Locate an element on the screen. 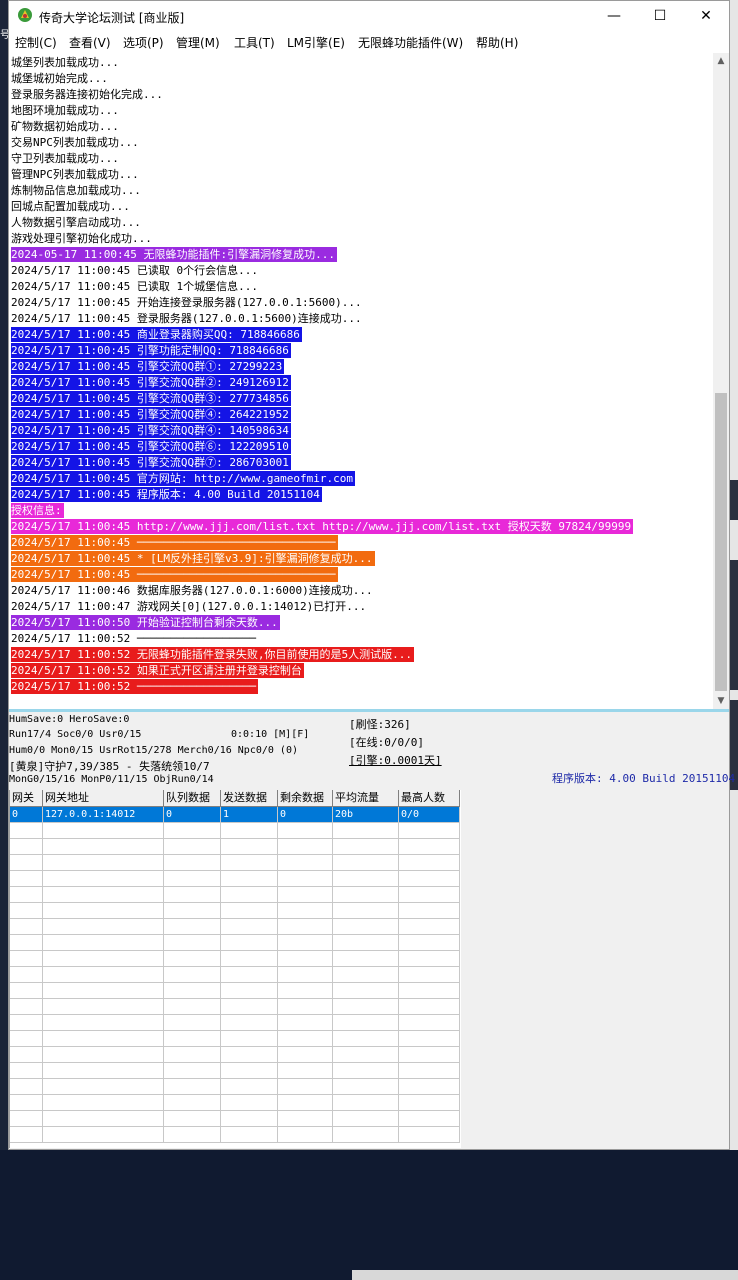  column-header: 发送数据 is located at coordinates (249, 798).